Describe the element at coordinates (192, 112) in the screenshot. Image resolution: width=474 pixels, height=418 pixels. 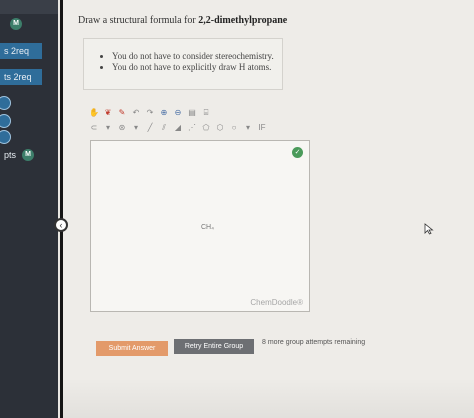
I see `clear-icon: ▤` at that location.